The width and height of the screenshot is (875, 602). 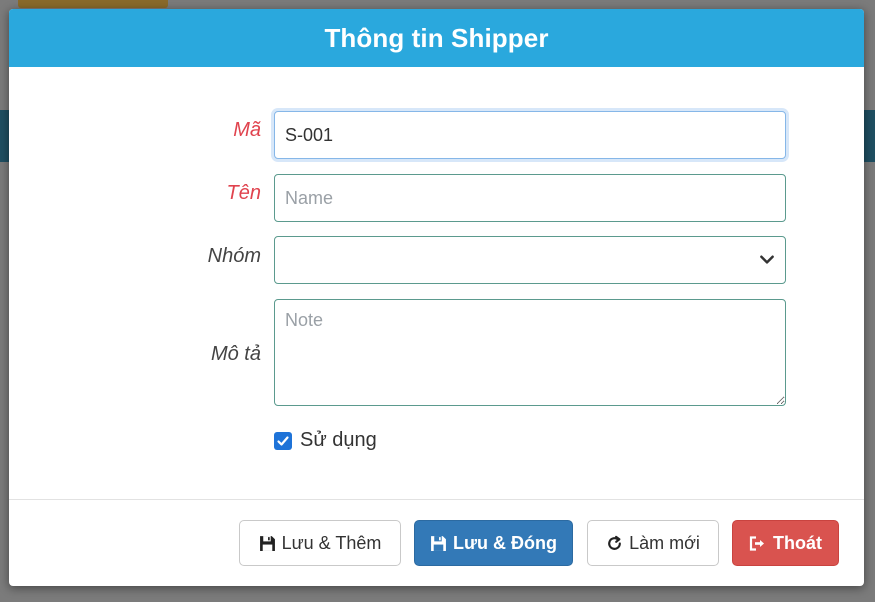 I want to click on group-select, so click(x=530, y=260).